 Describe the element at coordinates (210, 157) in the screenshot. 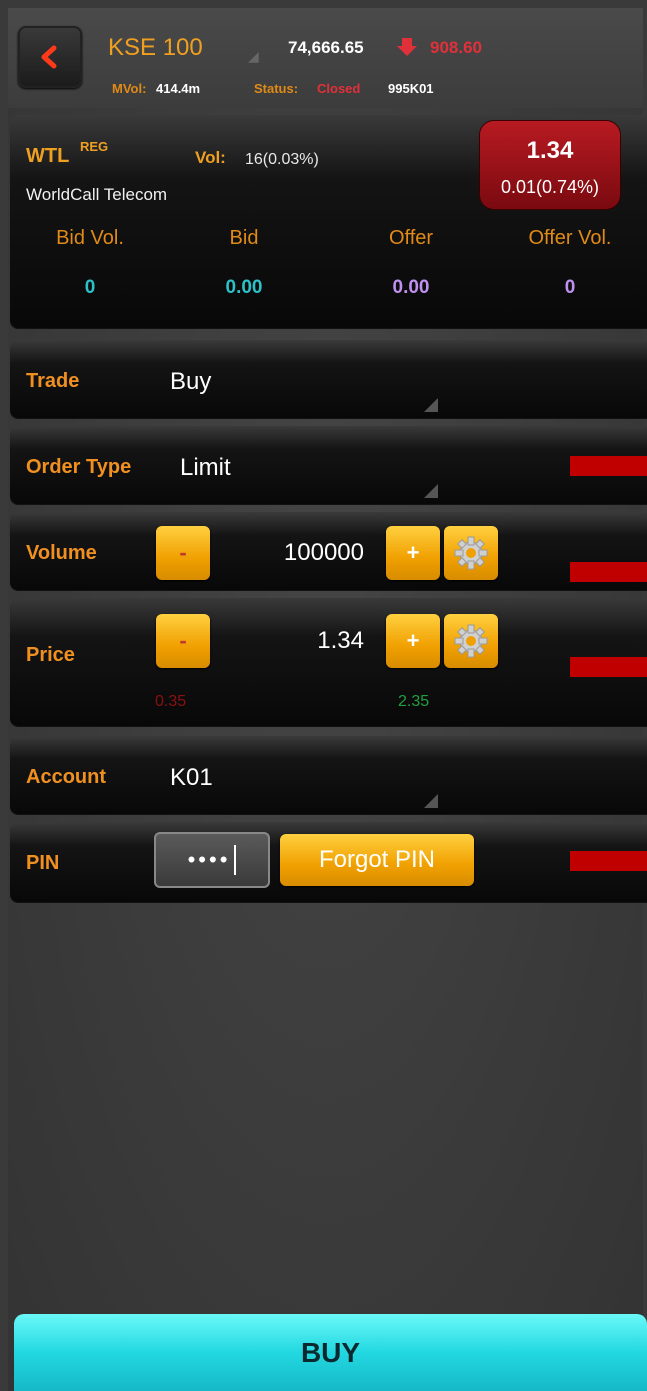

I see `vol-label: Vol:` at that location.